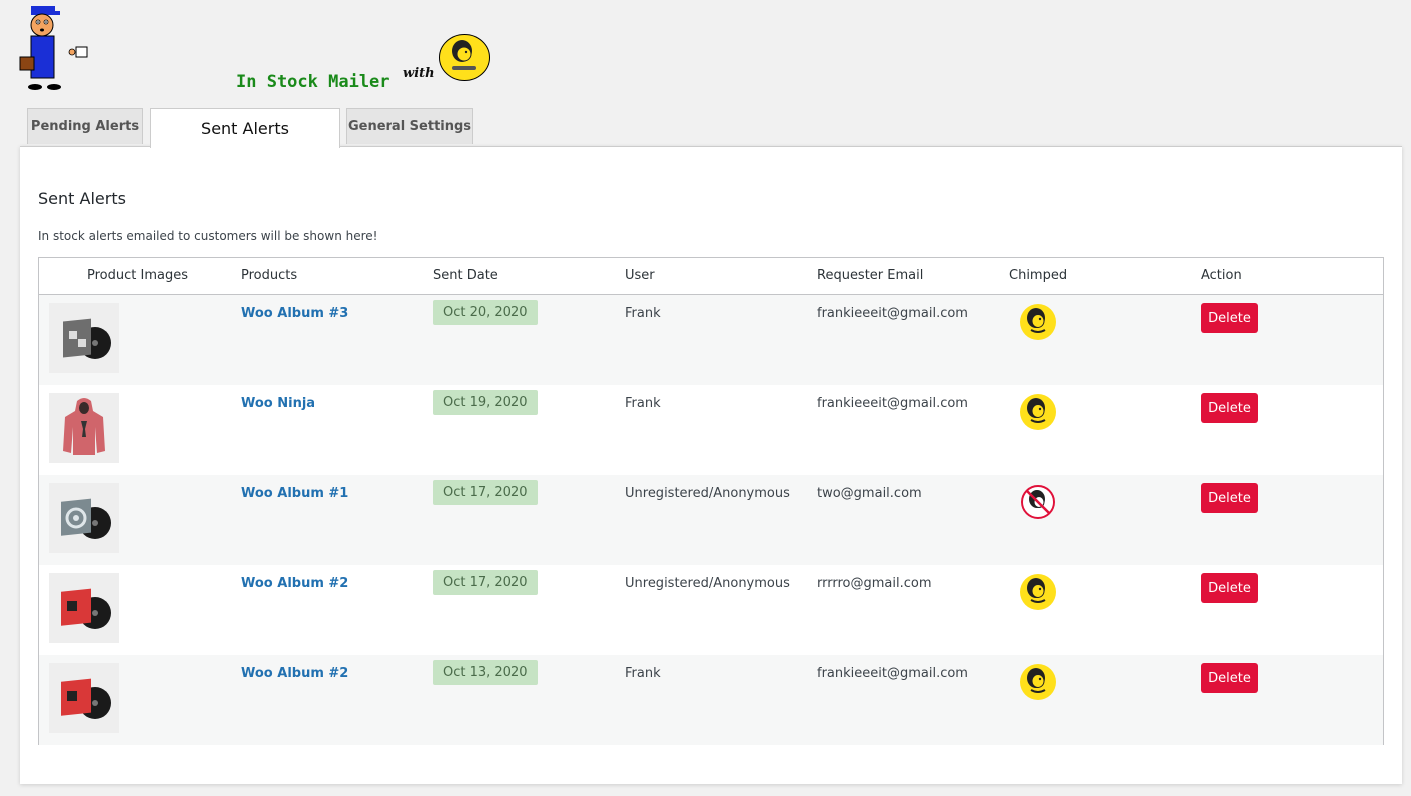  What do you see at coordinates (84, 518) in the screenshot?
I see `album-1-icon` at bounding box center [84, 518].